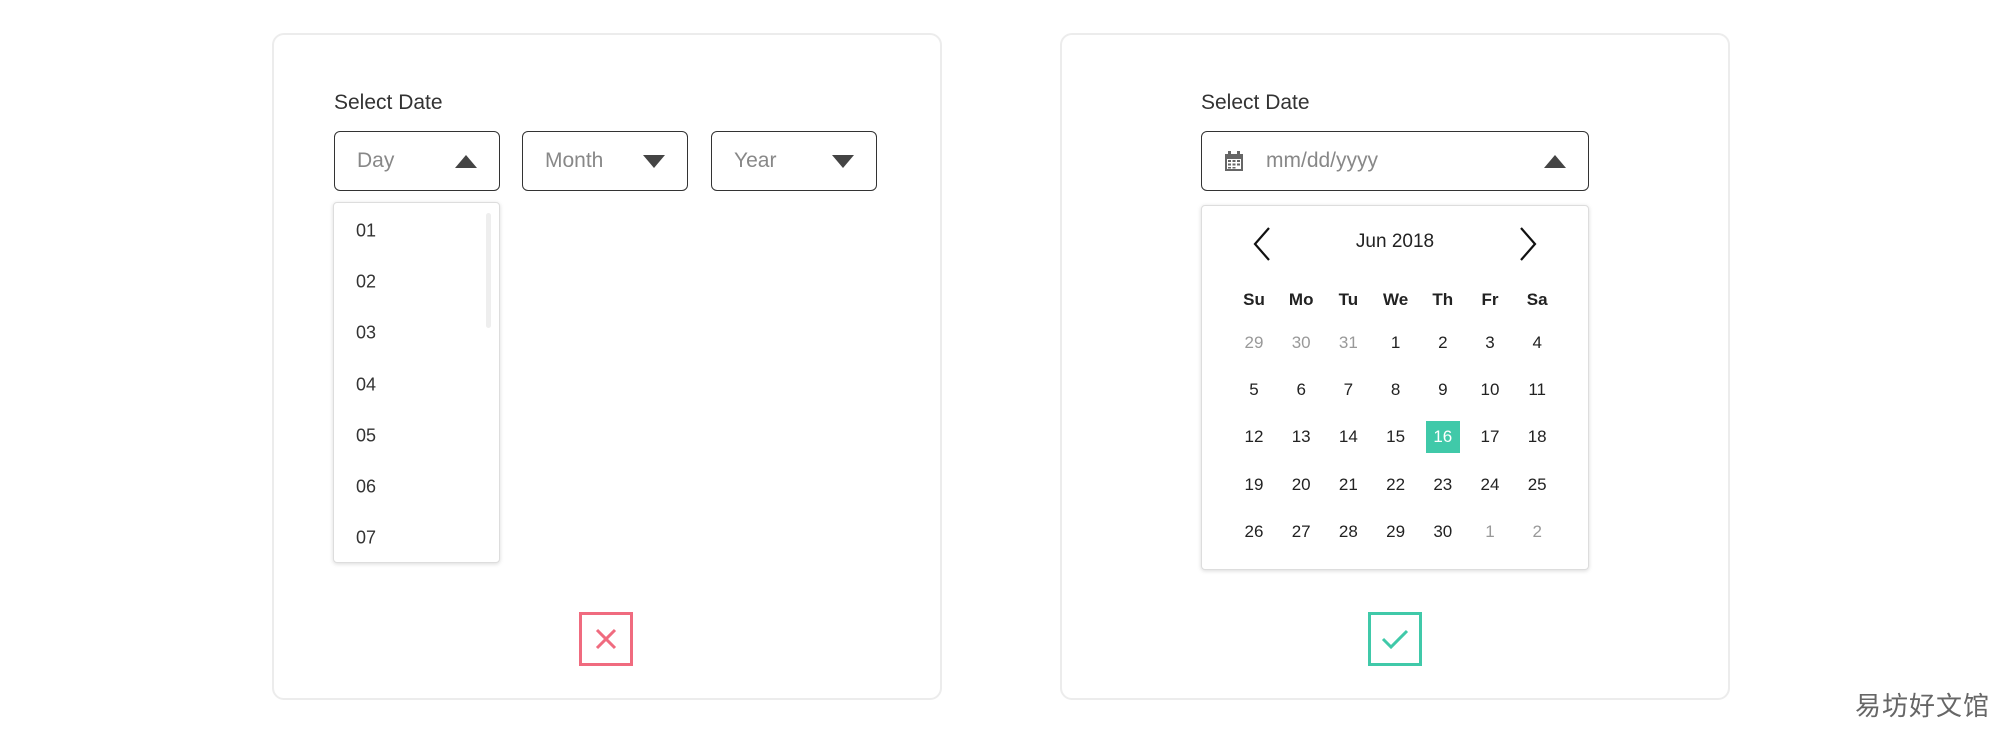  What do you see at coordinates (416, 382) in the screenshot?
I see `day-dropdown-list: 01 02 03 04 05 06 07` at bounding box center [416, 382].